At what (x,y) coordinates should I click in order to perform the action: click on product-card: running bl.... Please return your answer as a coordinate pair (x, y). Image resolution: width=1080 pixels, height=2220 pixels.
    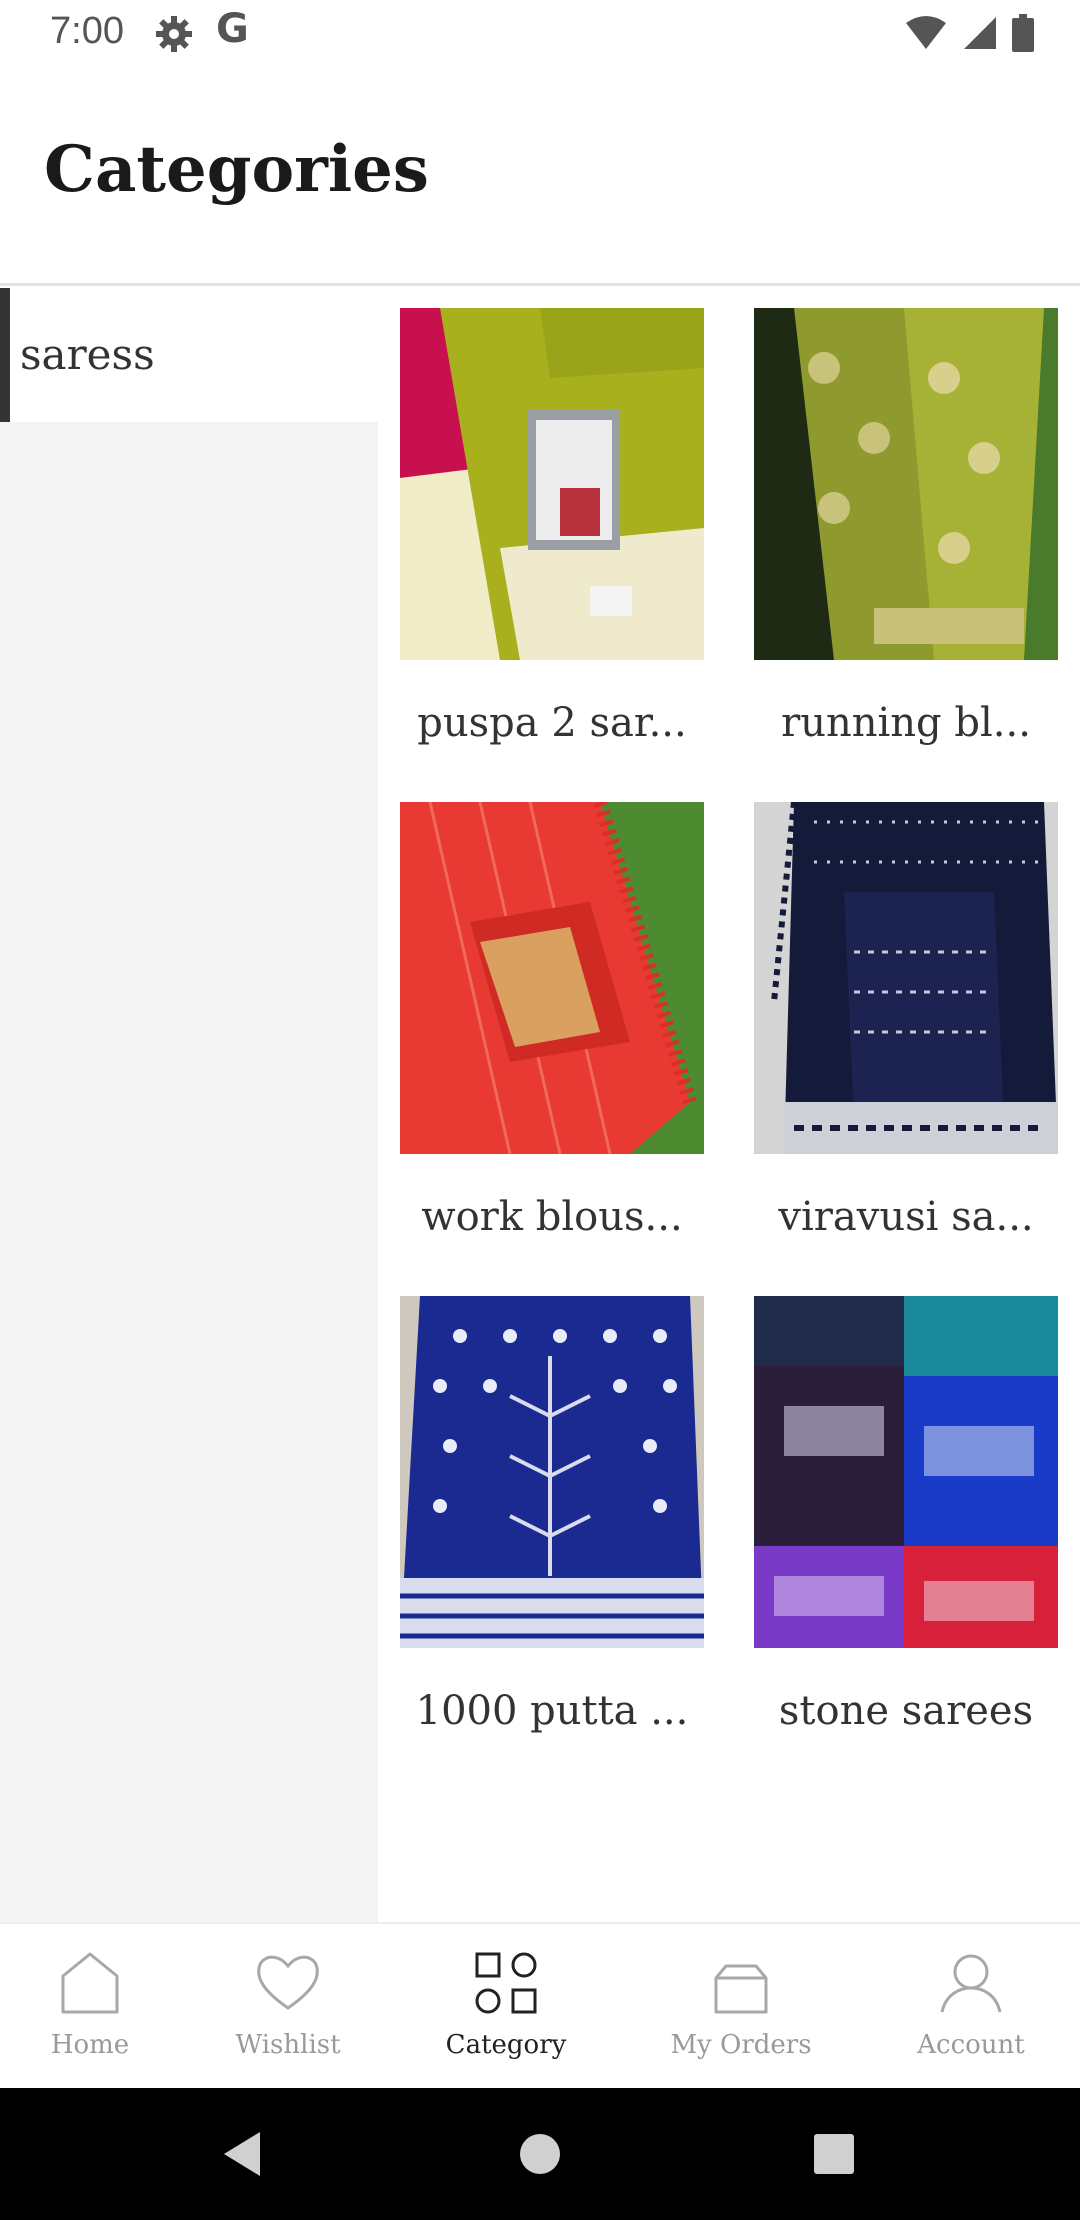
    Looking at the image, I should click on (906, 528).